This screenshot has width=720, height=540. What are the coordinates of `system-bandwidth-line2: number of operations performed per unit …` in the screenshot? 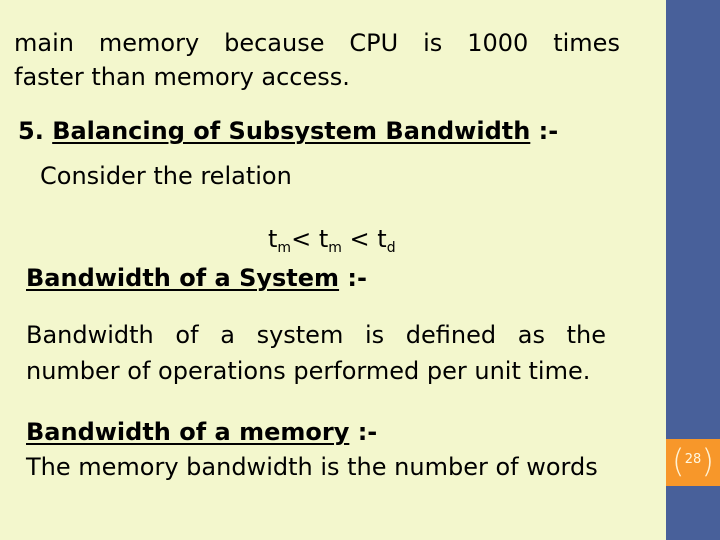 It's located at (308, 371).